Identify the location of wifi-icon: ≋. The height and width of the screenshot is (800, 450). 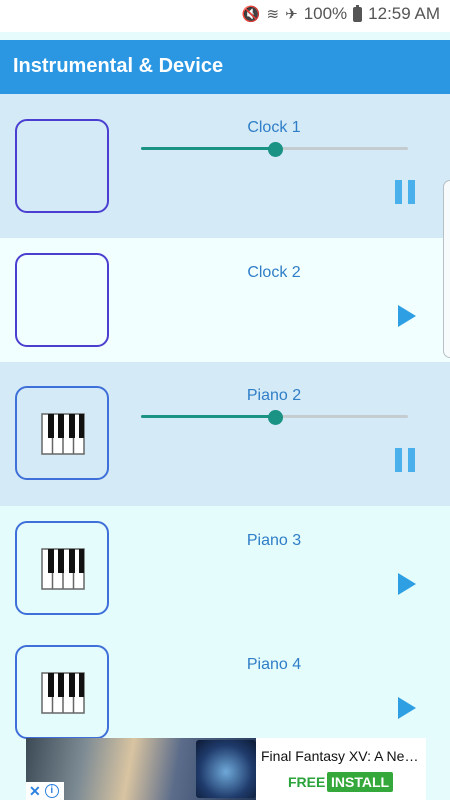
(273, 14).